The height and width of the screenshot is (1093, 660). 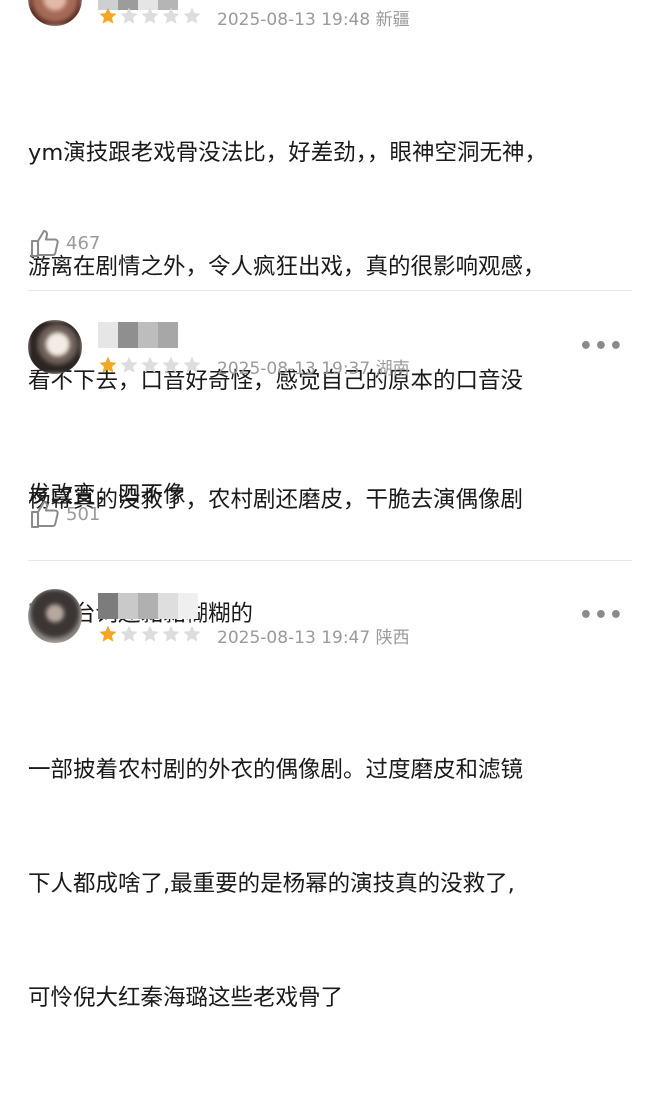 I want to click on review-text: 杨幂真的没救了，农村剧还磨皮，干脆去演偶像剧 啊，台词还黏黏糊糊的, so click(x=276, y=557).